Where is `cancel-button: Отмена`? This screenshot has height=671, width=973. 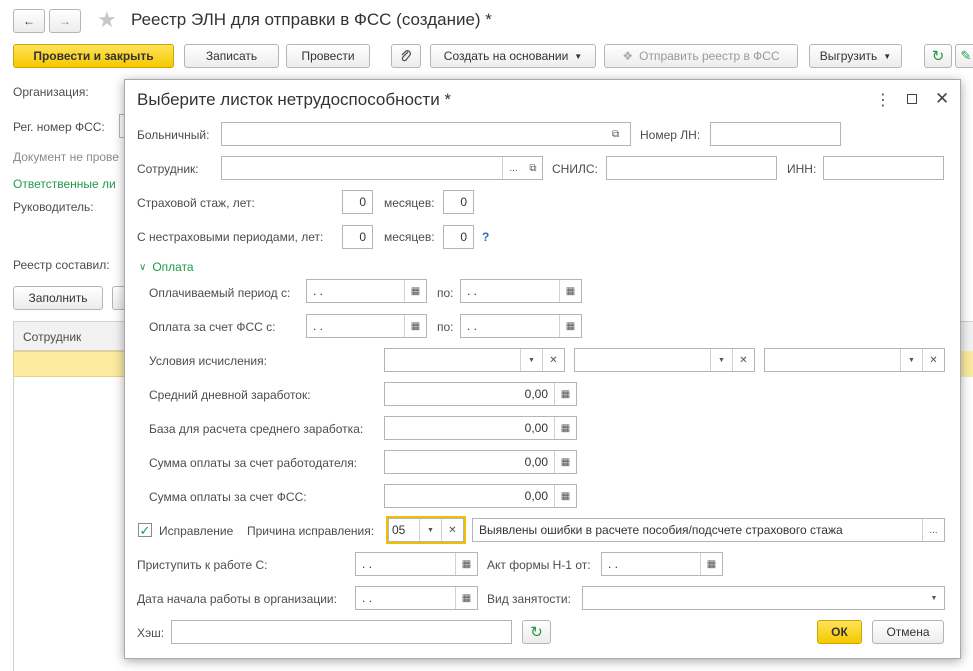 cancel-button: Отмена is located at coordinates (908, 632).